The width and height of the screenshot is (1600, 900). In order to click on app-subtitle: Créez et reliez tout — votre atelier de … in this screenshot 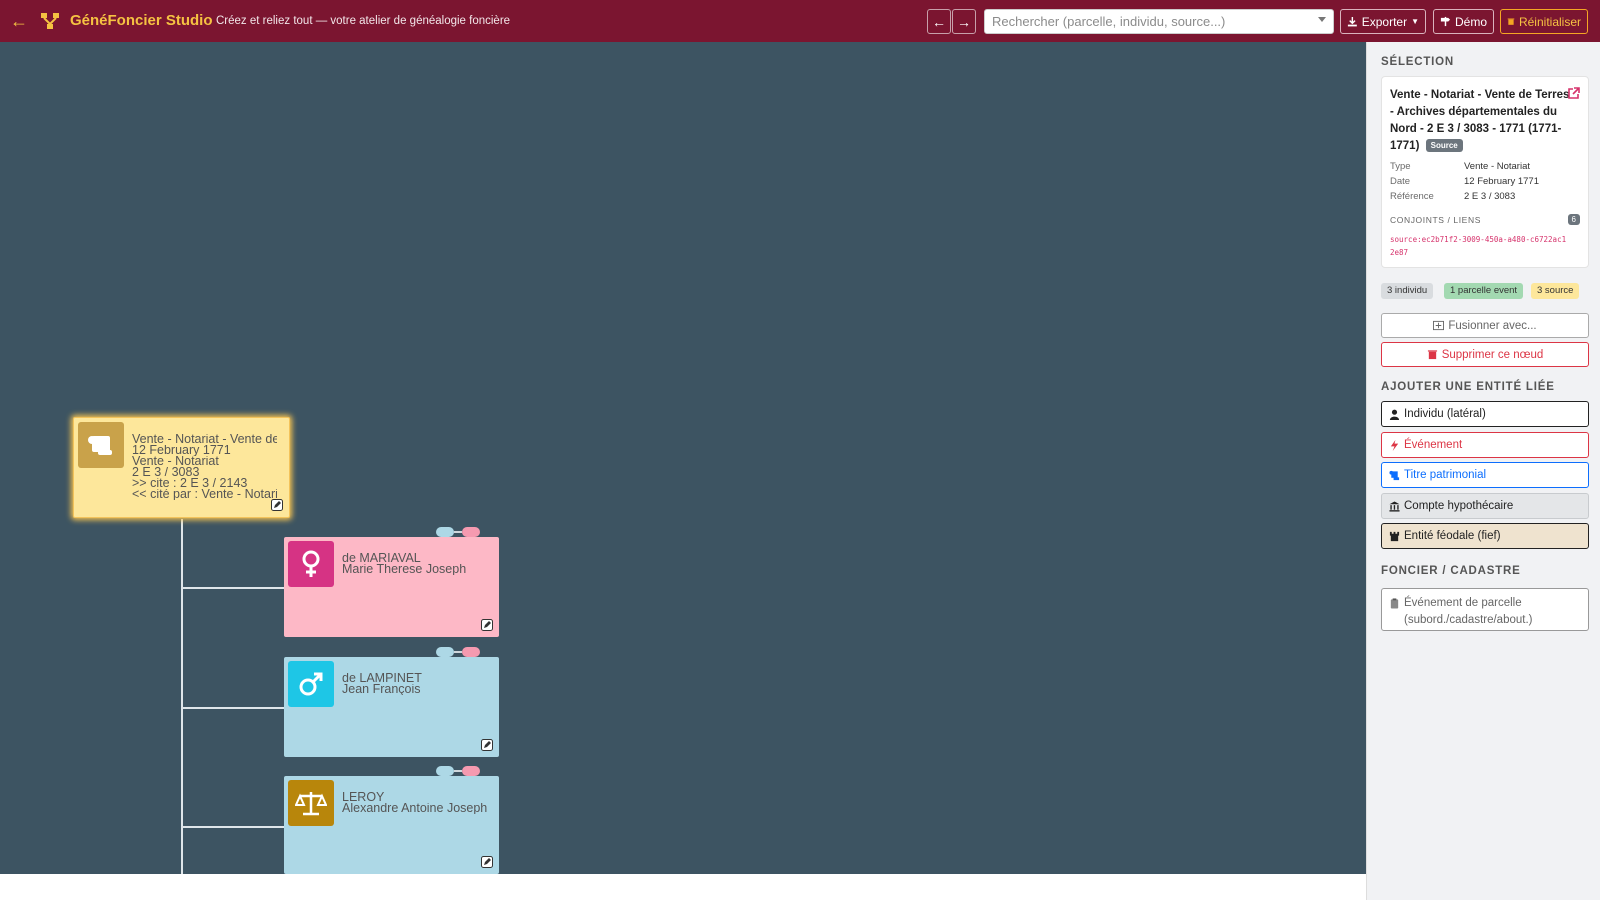, I will do `click(363, 21)`.